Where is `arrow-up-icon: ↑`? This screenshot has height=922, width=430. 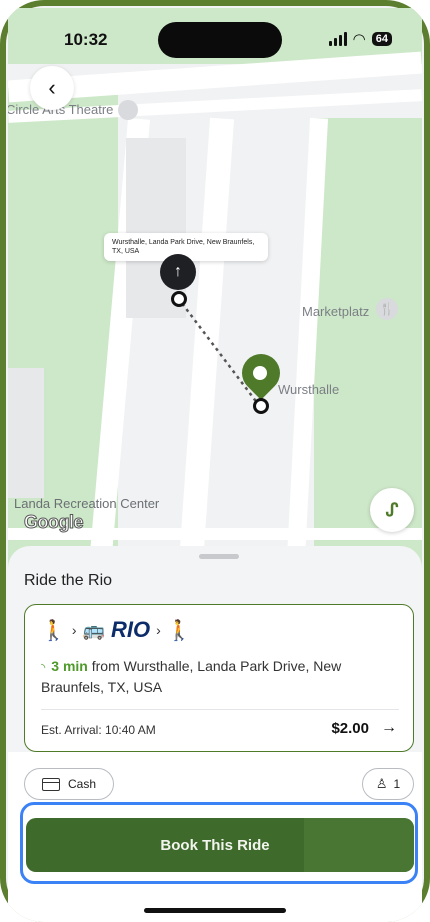
arrow-up-icon: ↑ is located at coordinates (178, 271).